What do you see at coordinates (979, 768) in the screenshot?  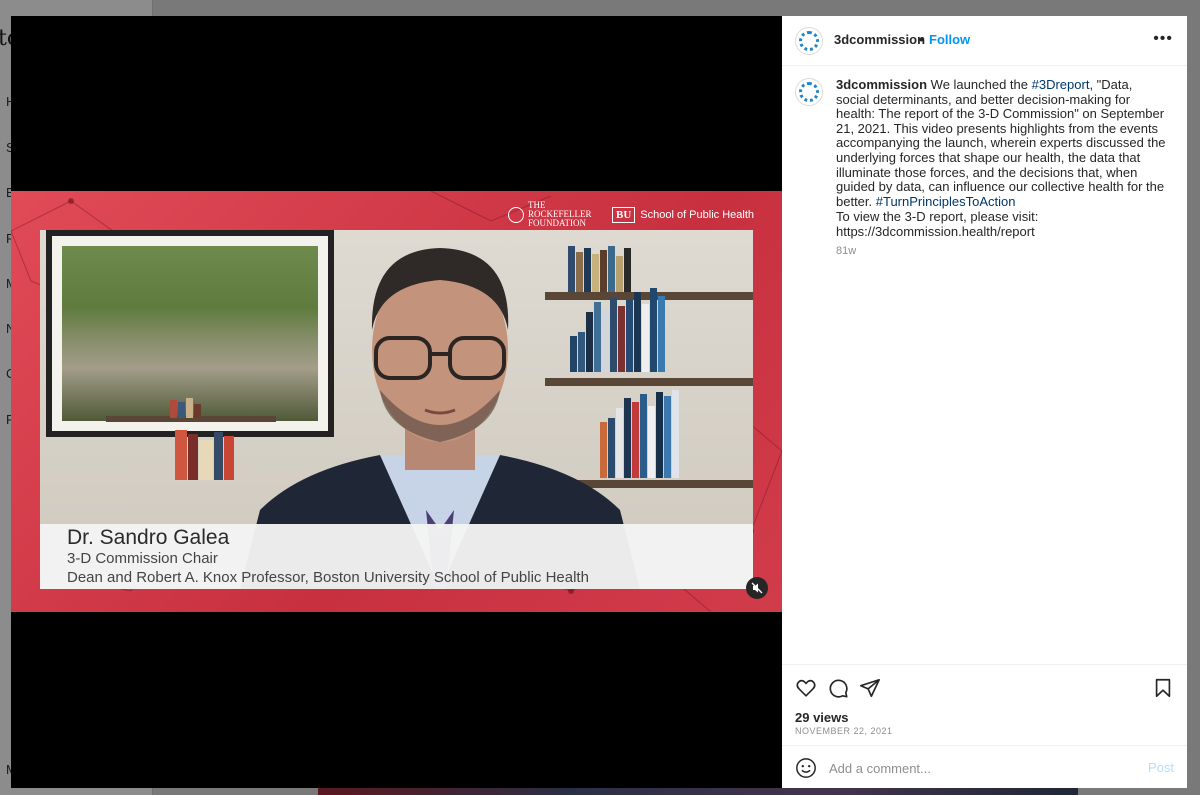 I see `comment-input` at bounding box center [979, 768].